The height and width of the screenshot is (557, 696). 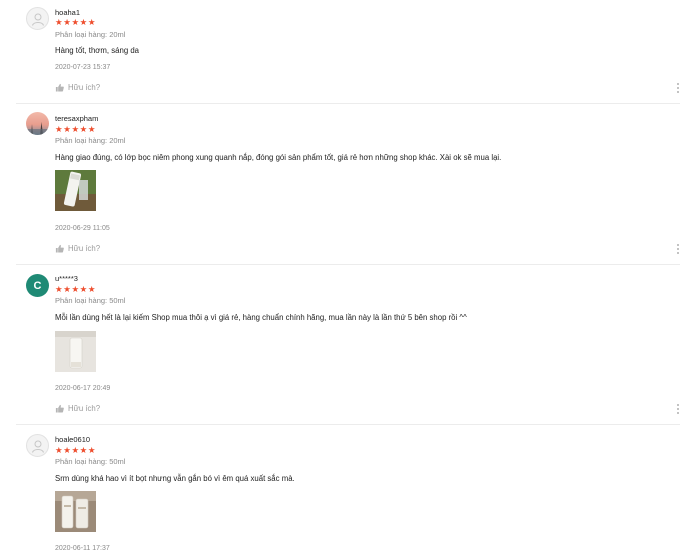 What do you see at coordinates (82, 228) in the screenshot?
I see `review-date: 2020-06-29 11:05` at bounding box center [82, 228].